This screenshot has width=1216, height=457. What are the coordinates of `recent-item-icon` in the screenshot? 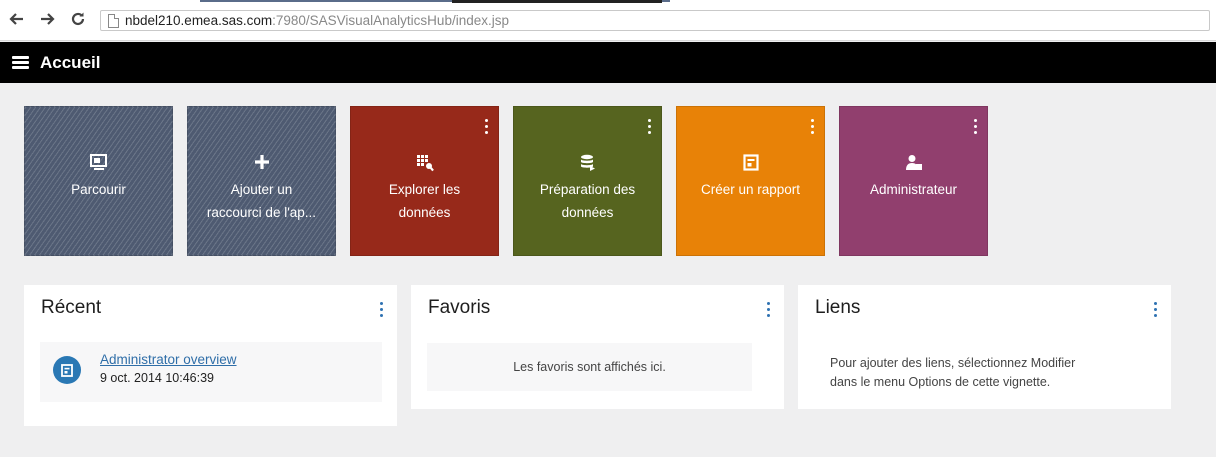 It's located at (67, 370).